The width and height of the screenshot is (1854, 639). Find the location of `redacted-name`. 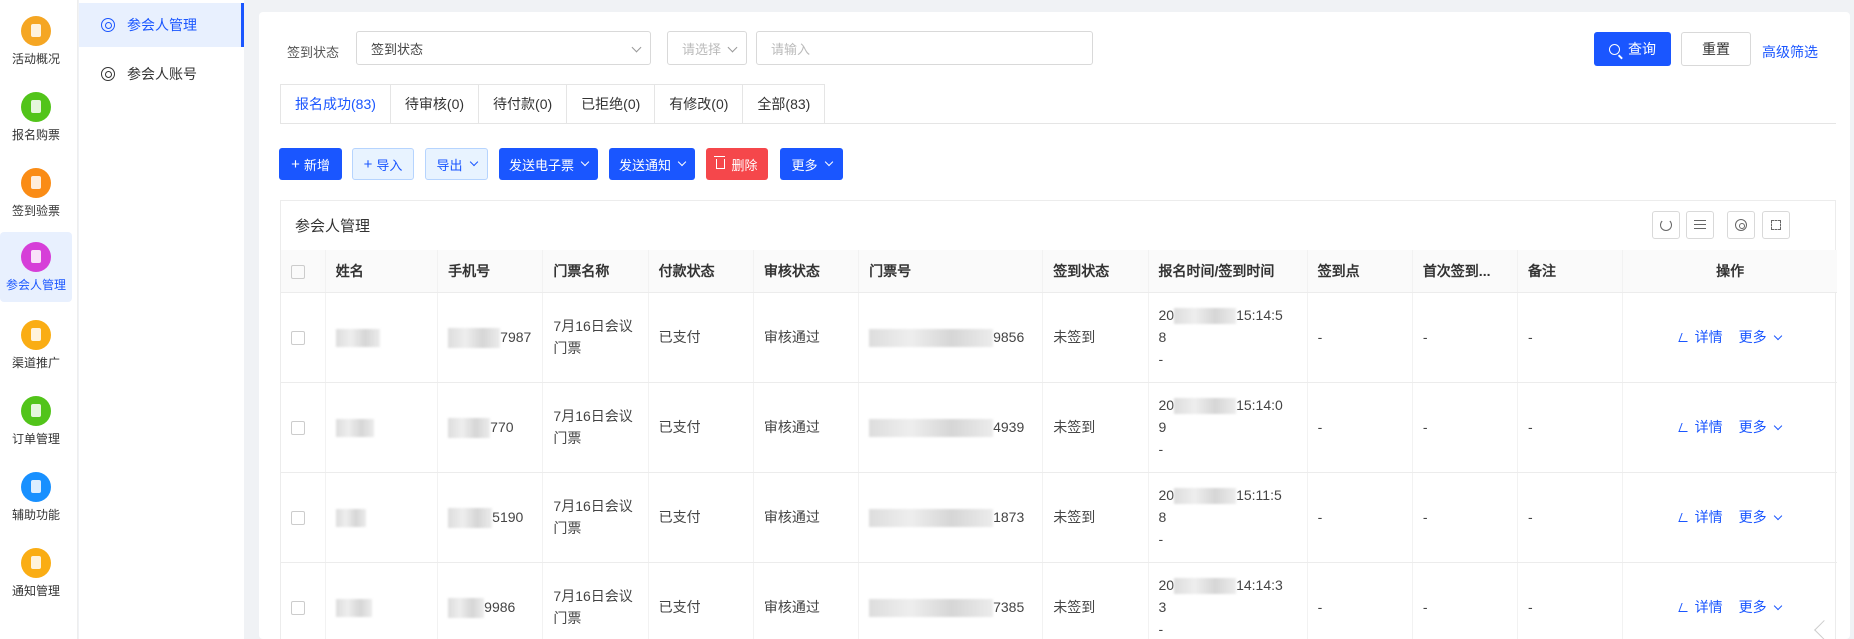

redacted-name is located at coordinates (354, 428).